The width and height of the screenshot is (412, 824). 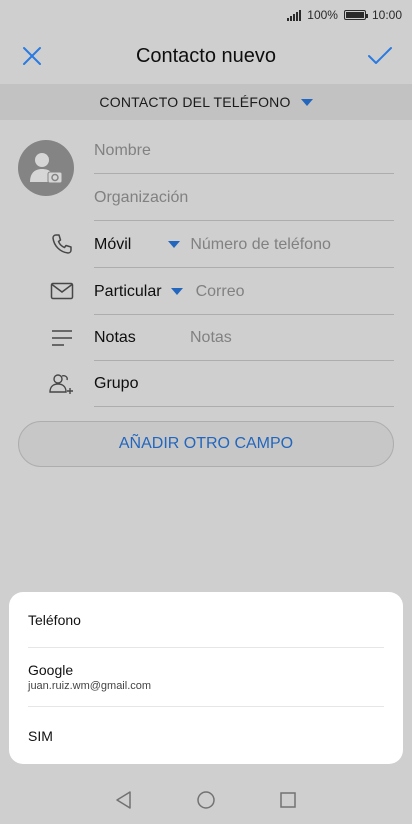 I want to click on account-option-sim: SIM, so click(x=206, y=735).